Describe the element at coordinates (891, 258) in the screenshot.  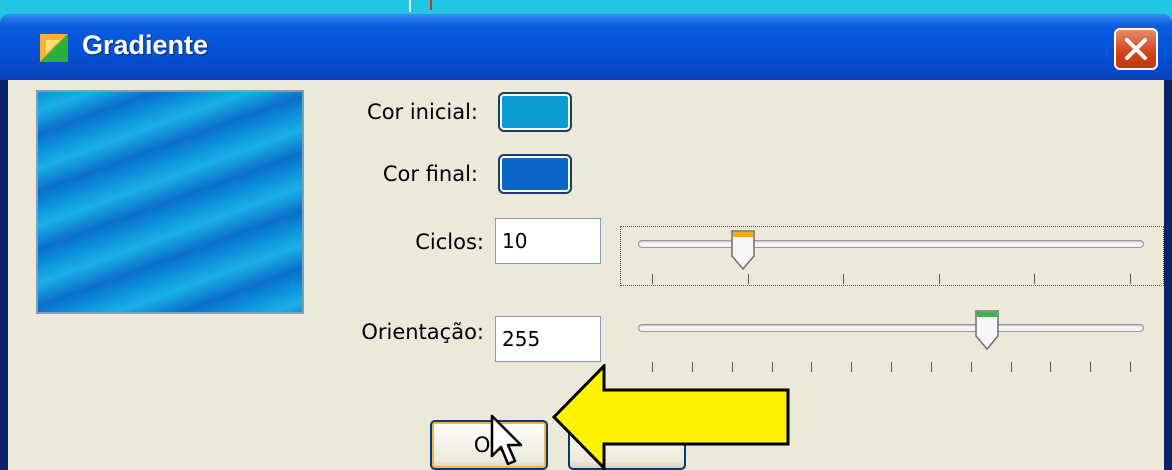
I see `ciclos-slider` at that location.